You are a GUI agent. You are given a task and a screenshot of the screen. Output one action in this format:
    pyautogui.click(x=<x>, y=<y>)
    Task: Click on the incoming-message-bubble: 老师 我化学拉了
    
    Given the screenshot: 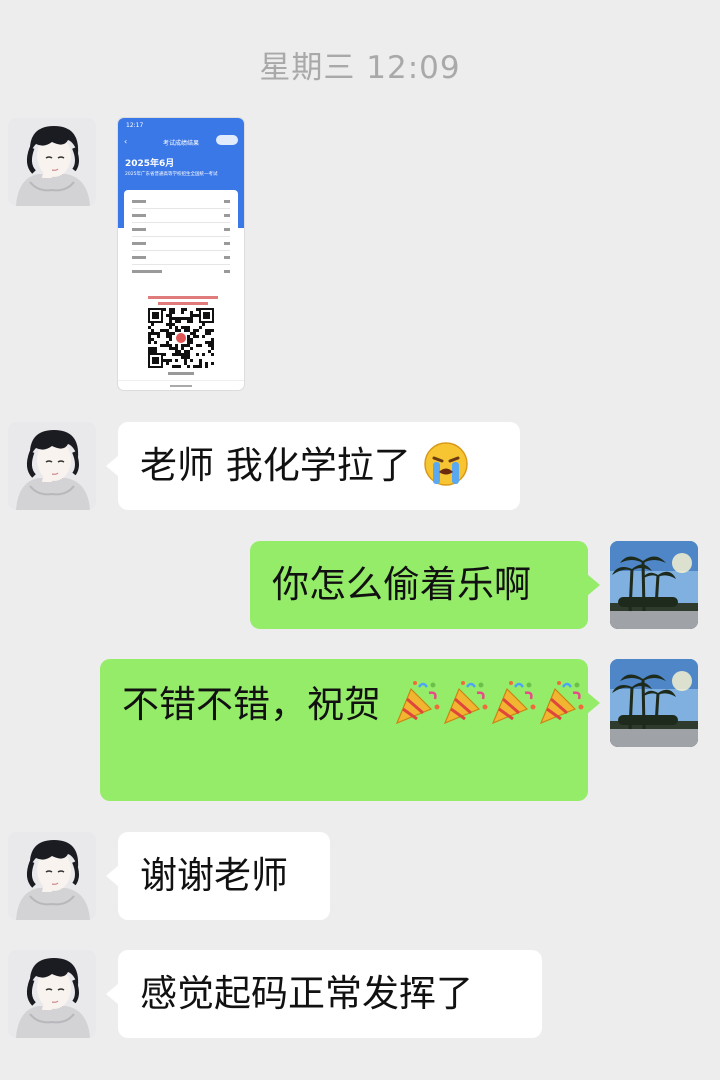 What is the action you would take?
    pyautogui.click(x=313, y=466)
    